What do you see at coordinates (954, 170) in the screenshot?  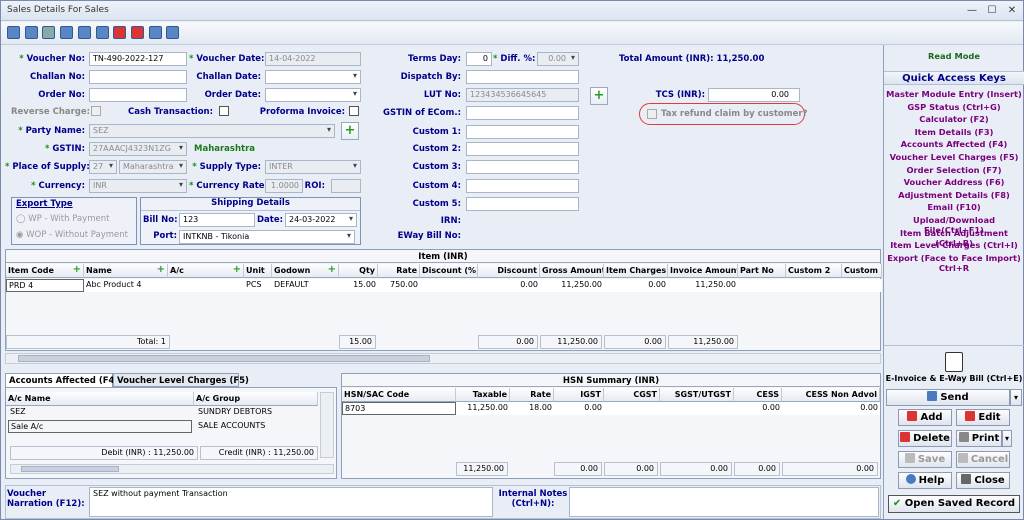 I see `quick-link-6: Order Selection (F7)` at bounding box center [954, 170].